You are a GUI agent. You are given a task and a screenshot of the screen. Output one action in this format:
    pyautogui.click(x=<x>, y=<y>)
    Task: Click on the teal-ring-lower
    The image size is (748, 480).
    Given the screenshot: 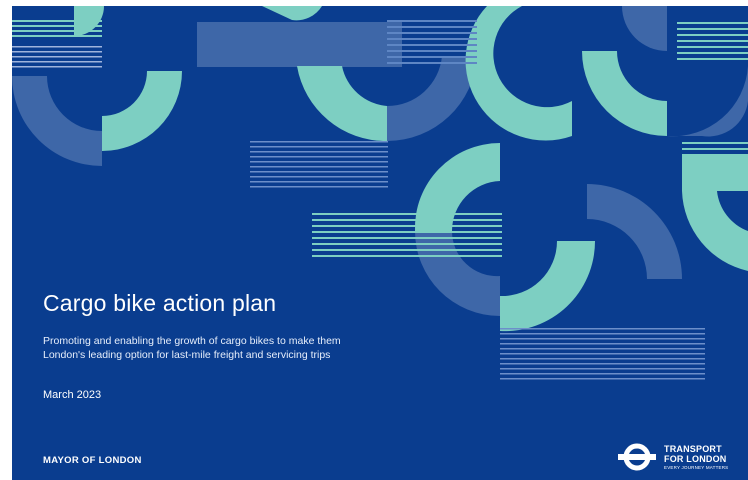 What is the action you would take?
    pyautogui.click(x=548, y=286)
    